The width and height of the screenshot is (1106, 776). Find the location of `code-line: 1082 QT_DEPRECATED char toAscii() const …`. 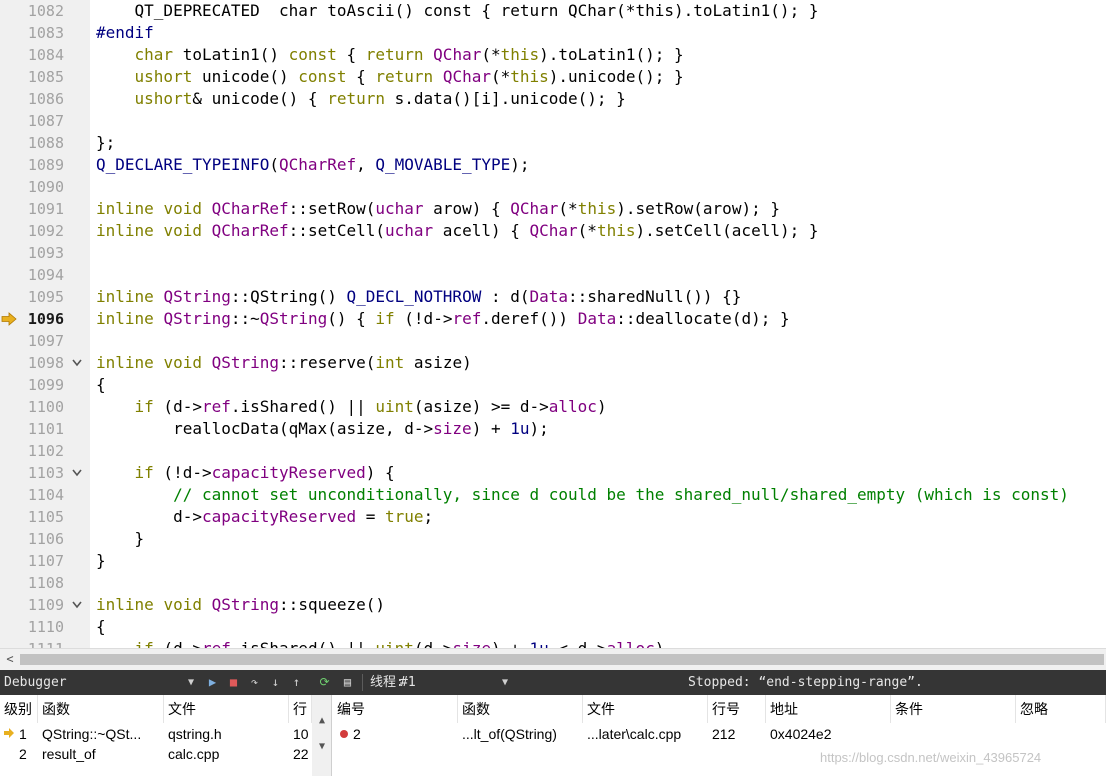

code-line: 1082 QT_DEPRECATED char toAscii() const … is located at coordinates (553, 11).